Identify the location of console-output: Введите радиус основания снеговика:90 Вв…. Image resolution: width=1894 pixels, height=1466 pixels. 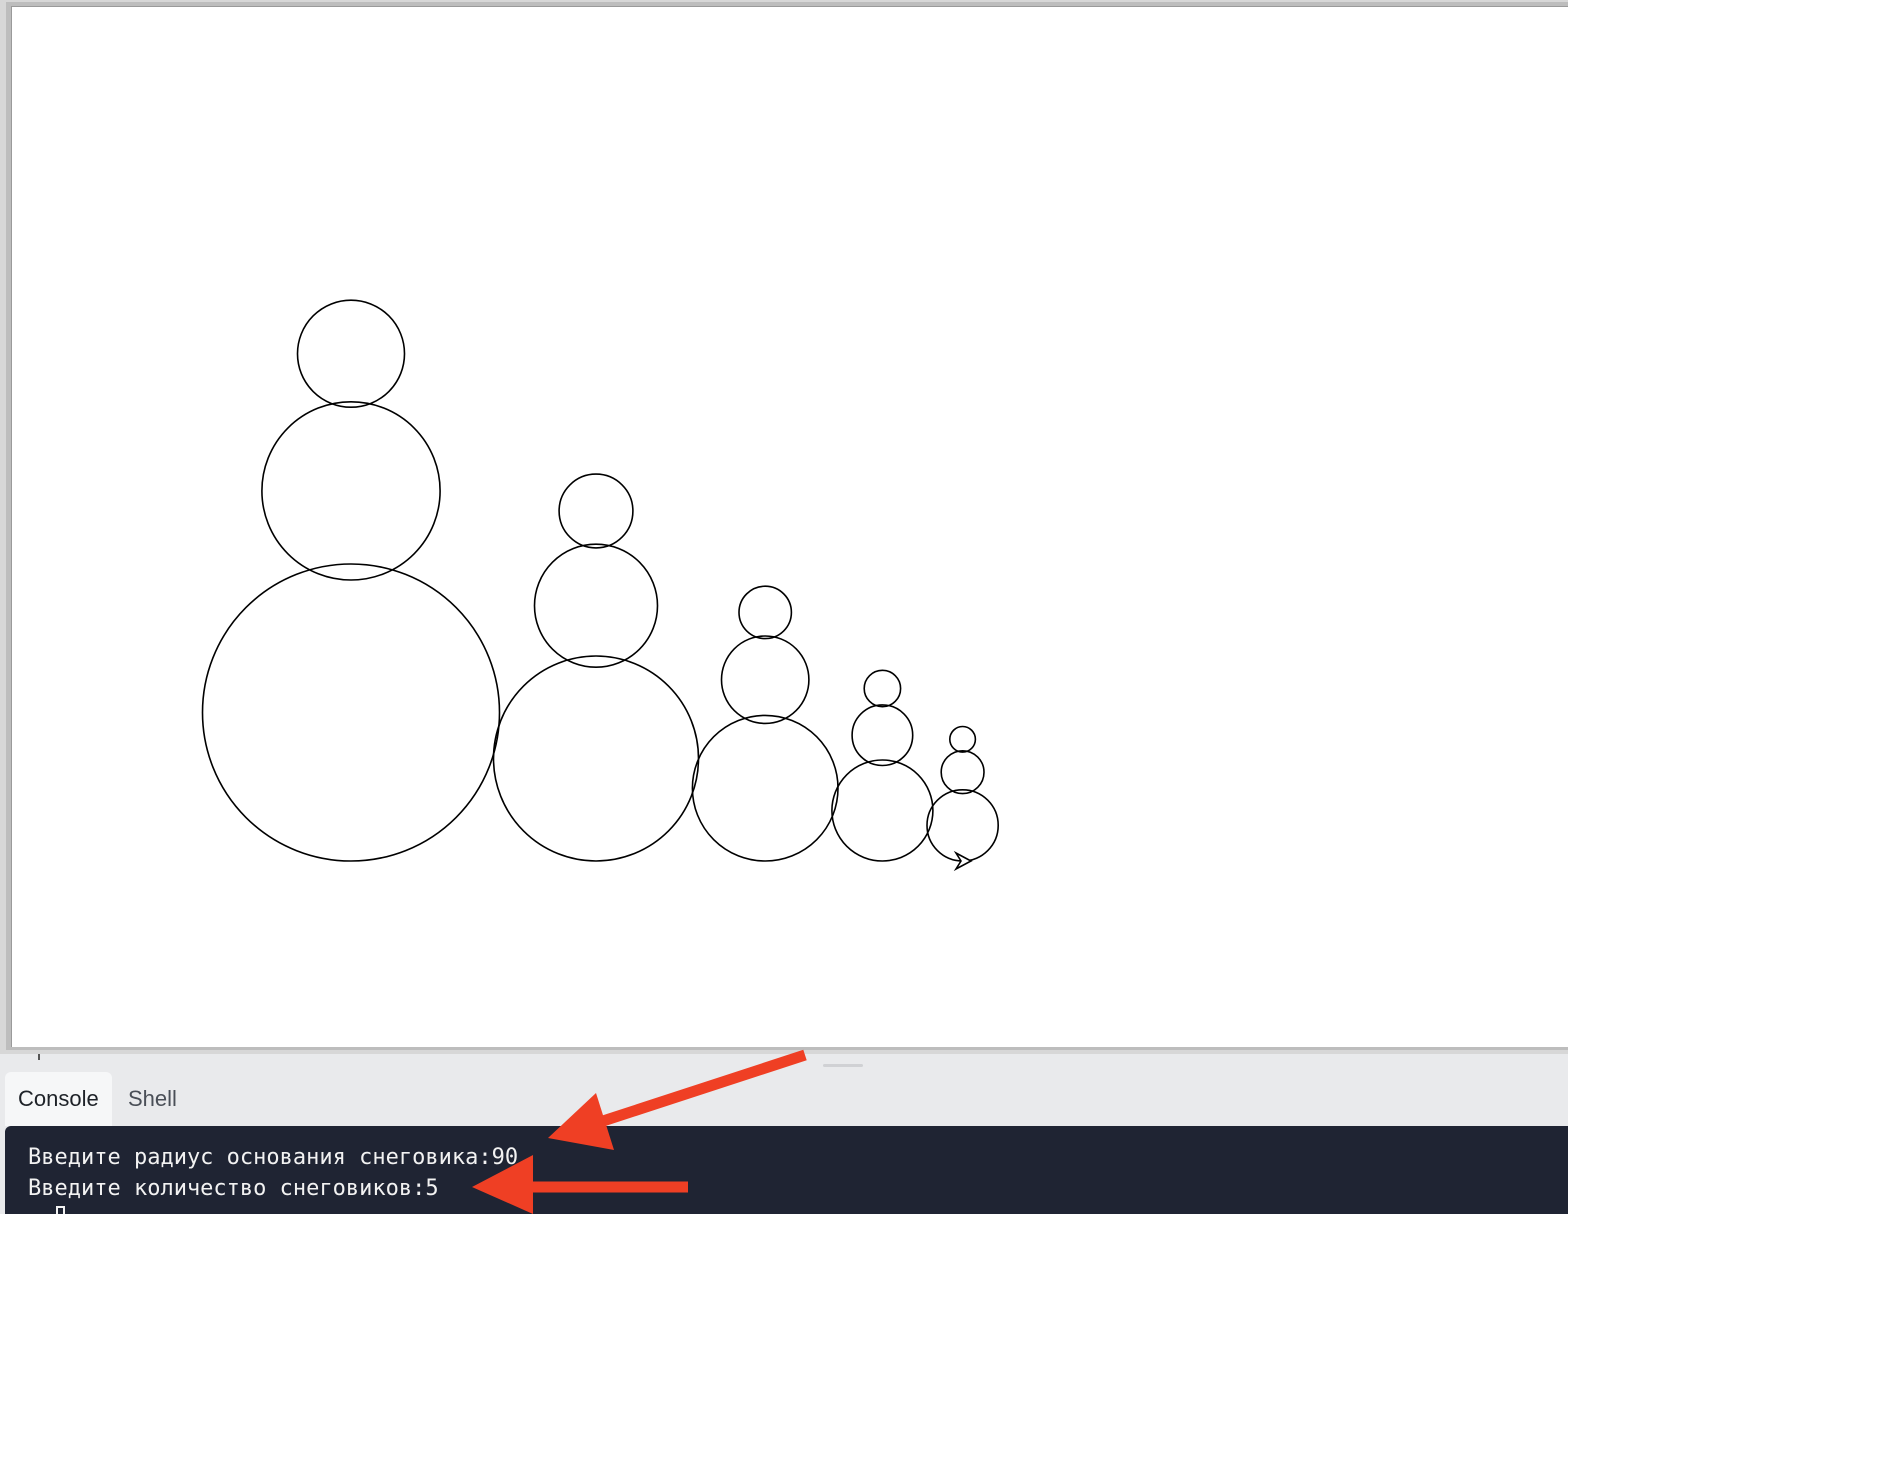
(786, 1170).